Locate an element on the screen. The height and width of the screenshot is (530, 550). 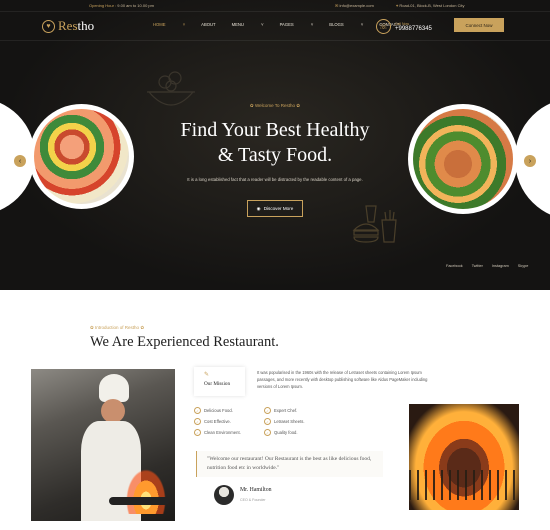
feature-item: ✓ Cost Effective. is located at coordinates (212, 421).